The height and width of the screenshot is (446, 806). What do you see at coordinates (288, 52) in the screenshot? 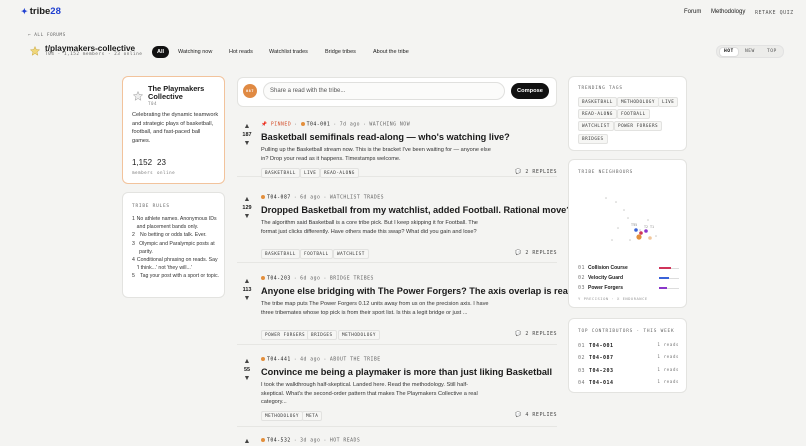
I see `tab-watchlist-trades: Watchlist trades` at bounding box center [288, 52].